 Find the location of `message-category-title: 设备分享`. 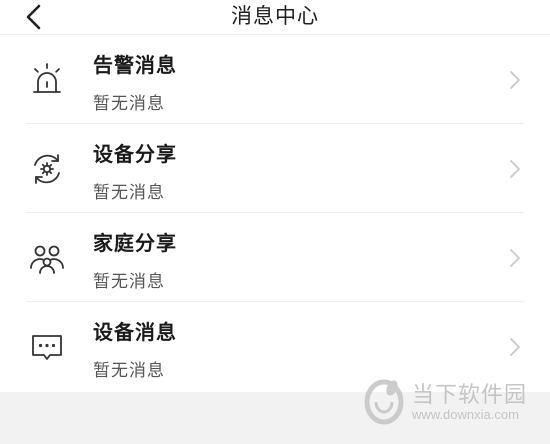

message-category-title: 设备分享 is located at coordinates (135, 154).